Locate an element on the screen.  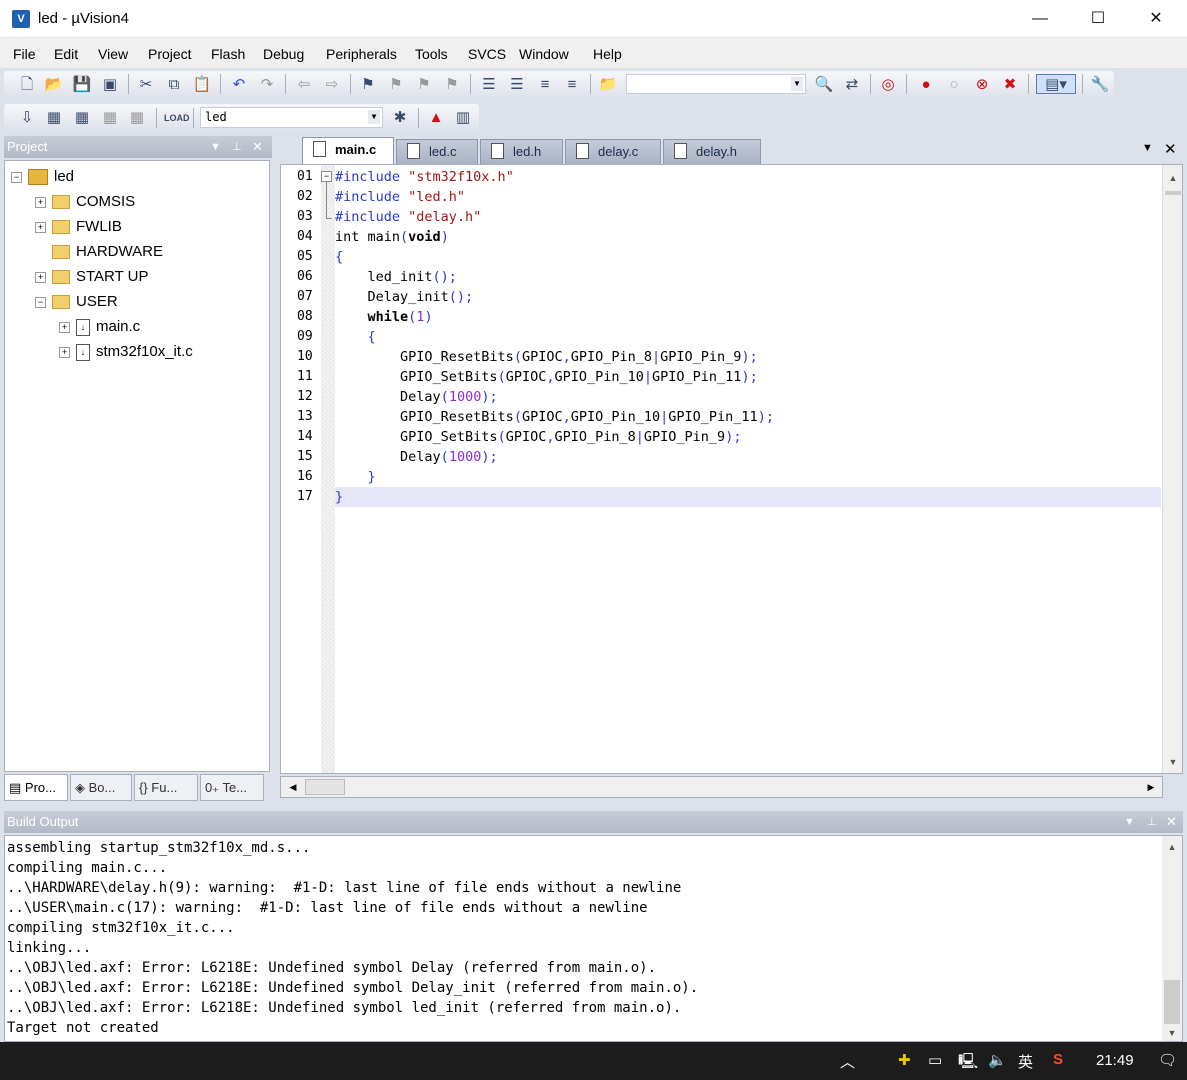
pin-icon: ⊥ is located at coordinates (1152, 822).